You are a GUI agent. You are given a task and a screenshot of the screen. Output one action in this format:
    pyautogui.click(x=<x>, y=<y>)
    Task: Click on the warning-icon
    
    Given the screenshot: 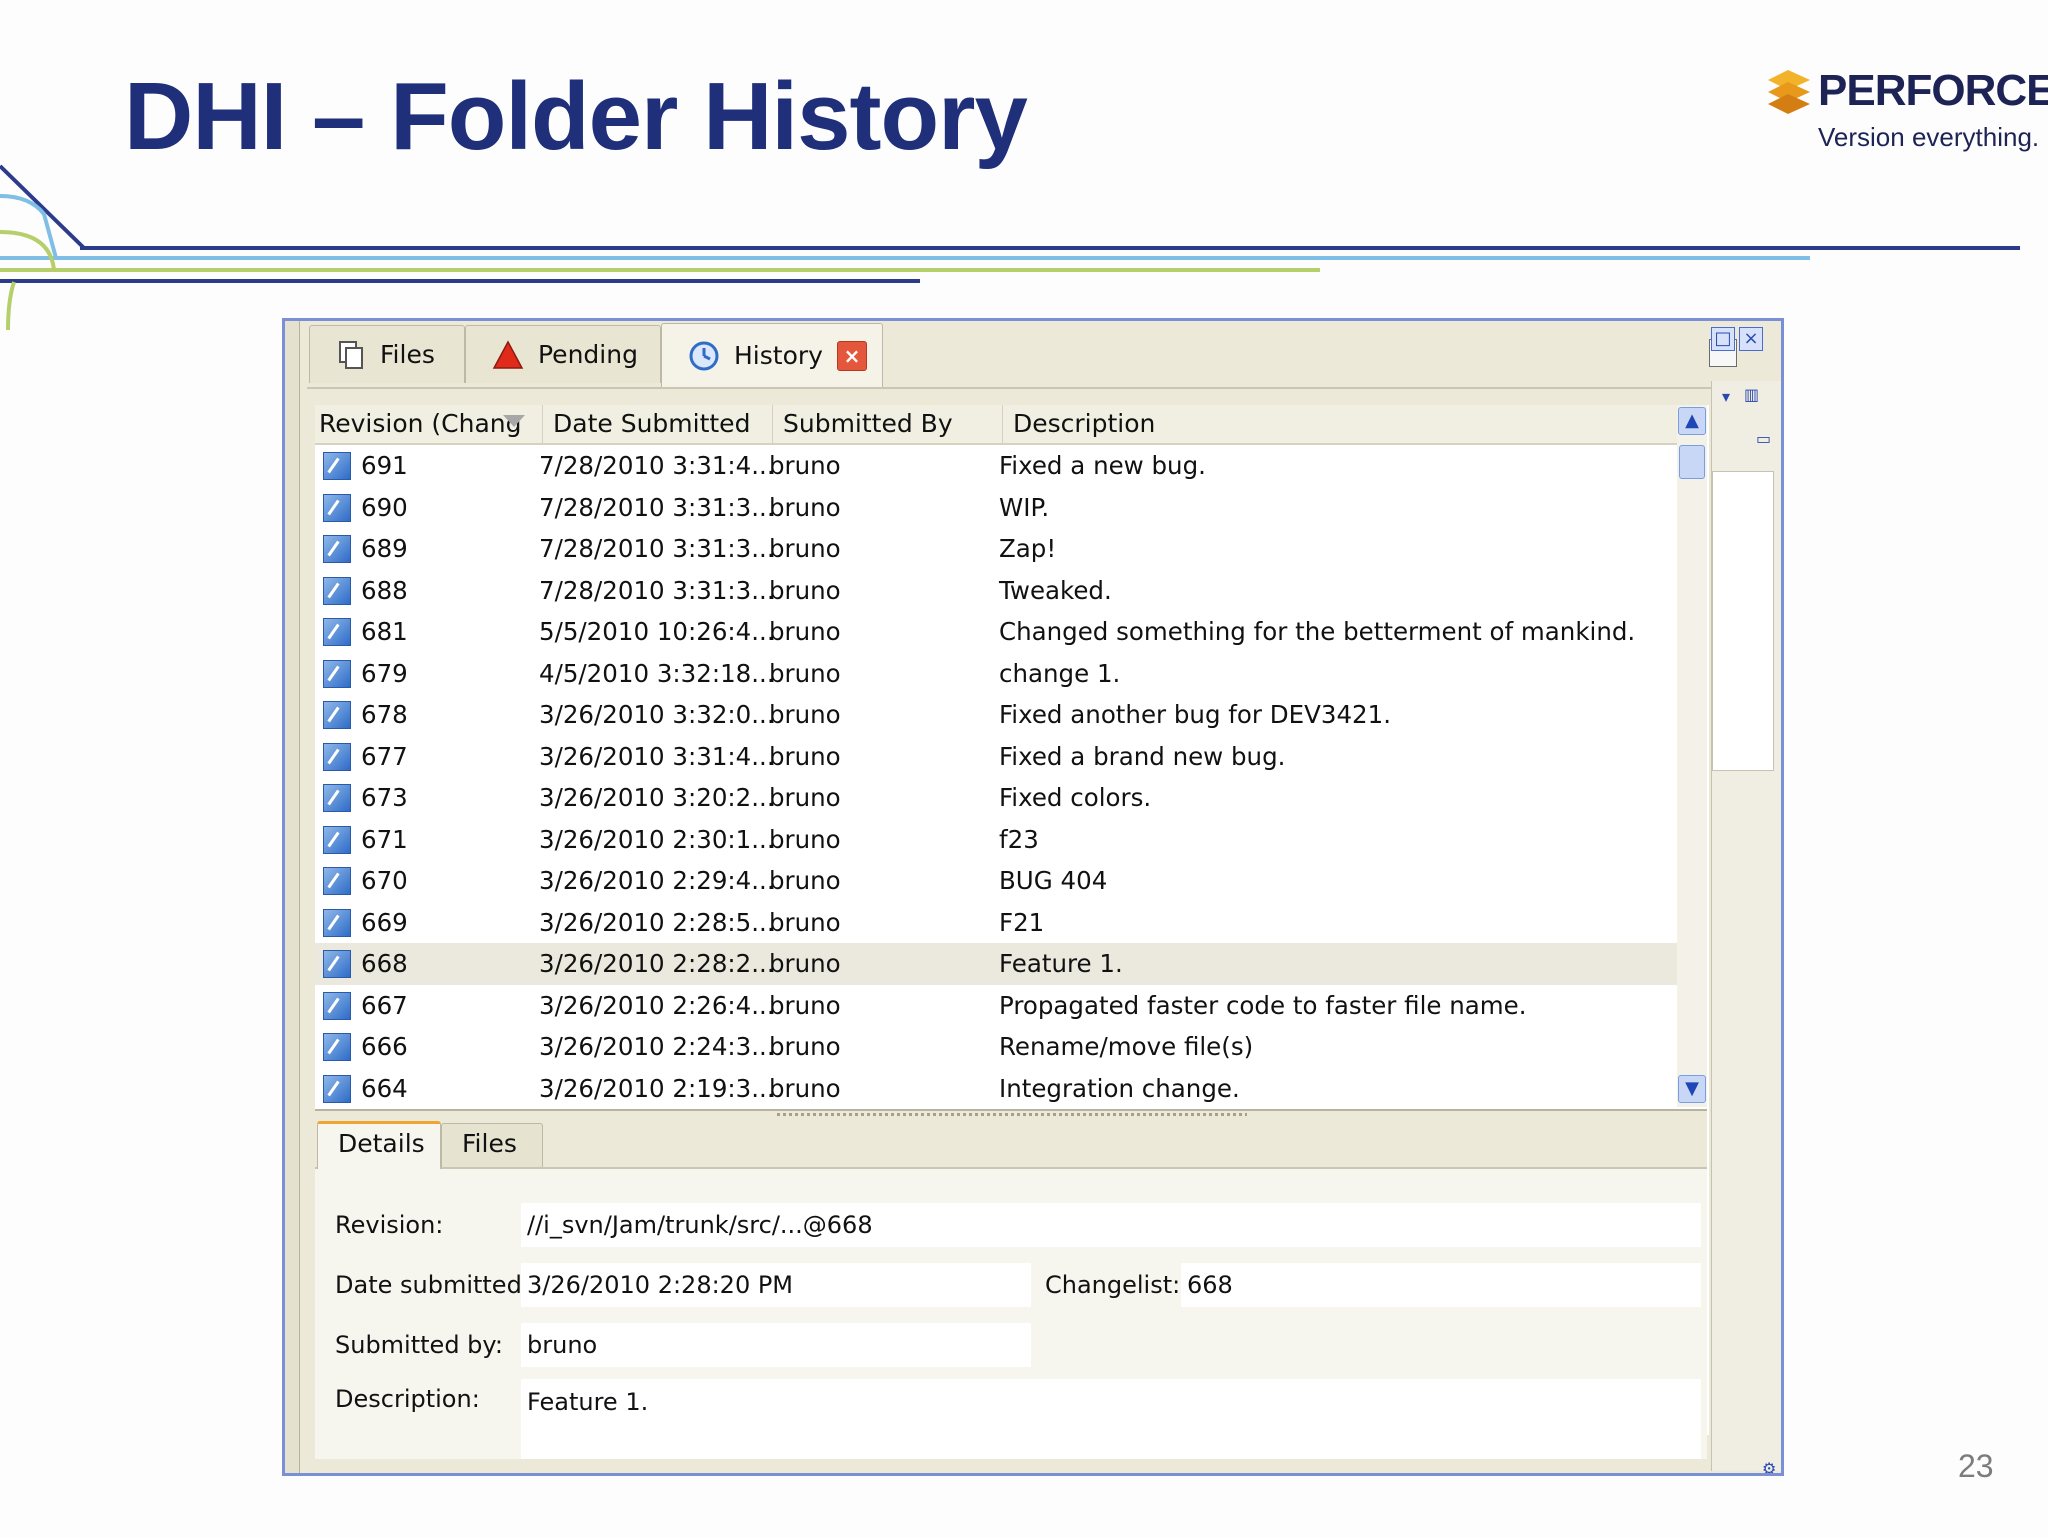 What is the action you would take?
    pyautogui.click(x=508, y=354)
    